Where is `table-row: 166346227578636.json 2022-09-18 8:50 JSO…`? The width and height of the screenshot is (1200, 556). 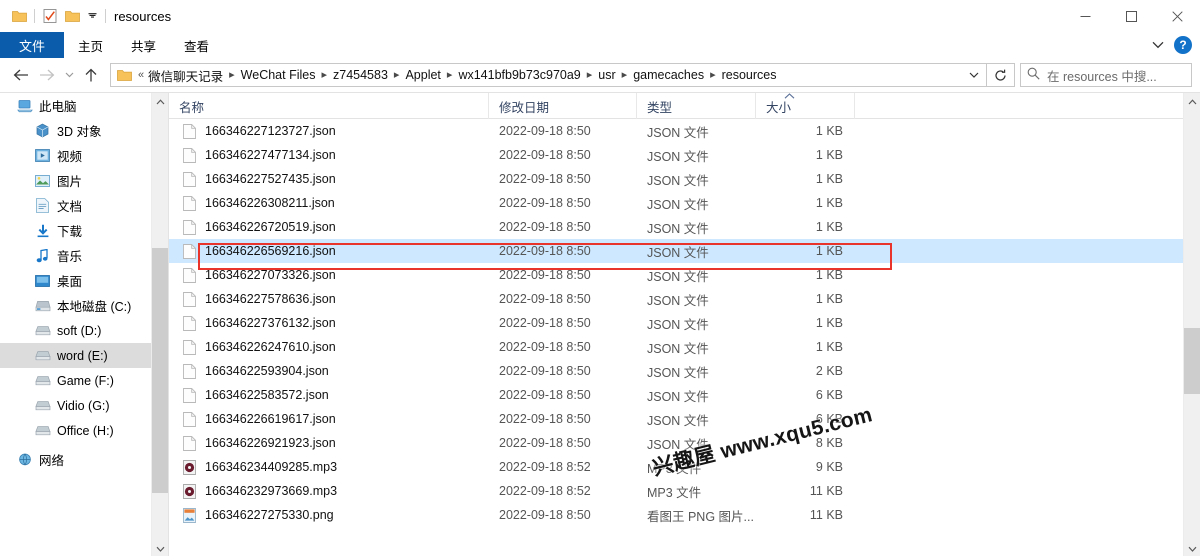 table-row: 166346227578636.json 2022-09-18 8:50 JSO… is located at coordinates (684, 299).